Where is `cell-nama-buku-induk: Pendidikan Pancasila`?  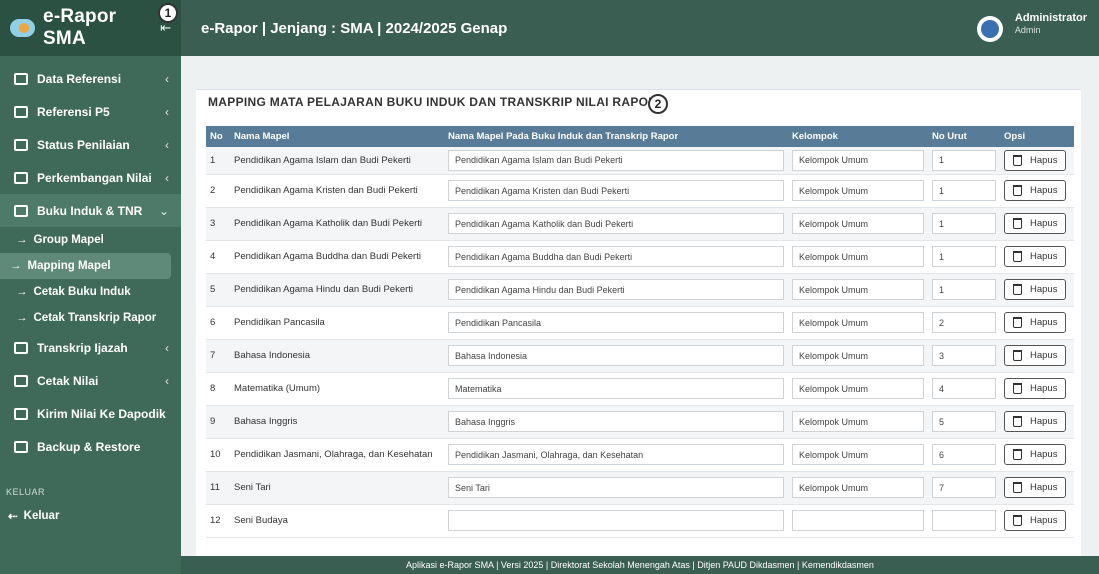
cell-nama-buku-induk: Pendidikan Pancasila is located at coordinates (616, 323).